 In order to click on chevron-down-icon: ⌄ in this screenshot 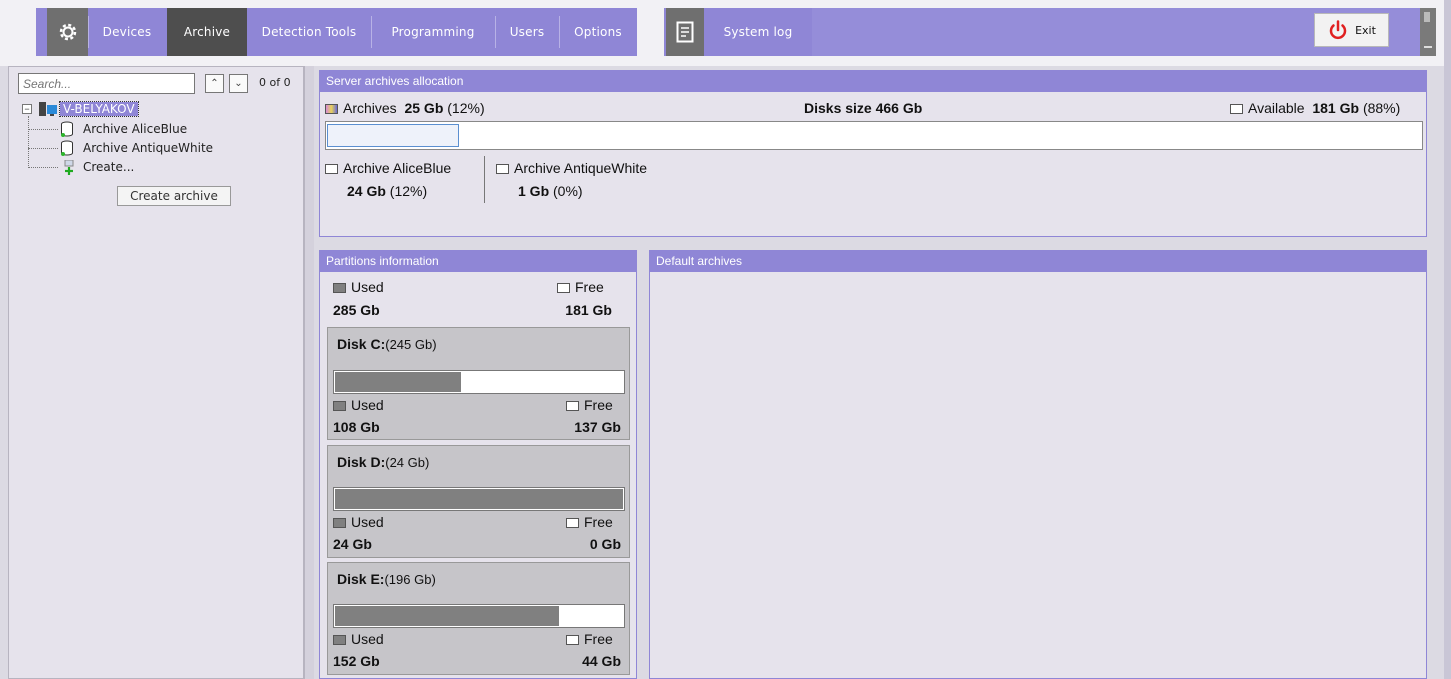, I will do `click(238, 83)`.